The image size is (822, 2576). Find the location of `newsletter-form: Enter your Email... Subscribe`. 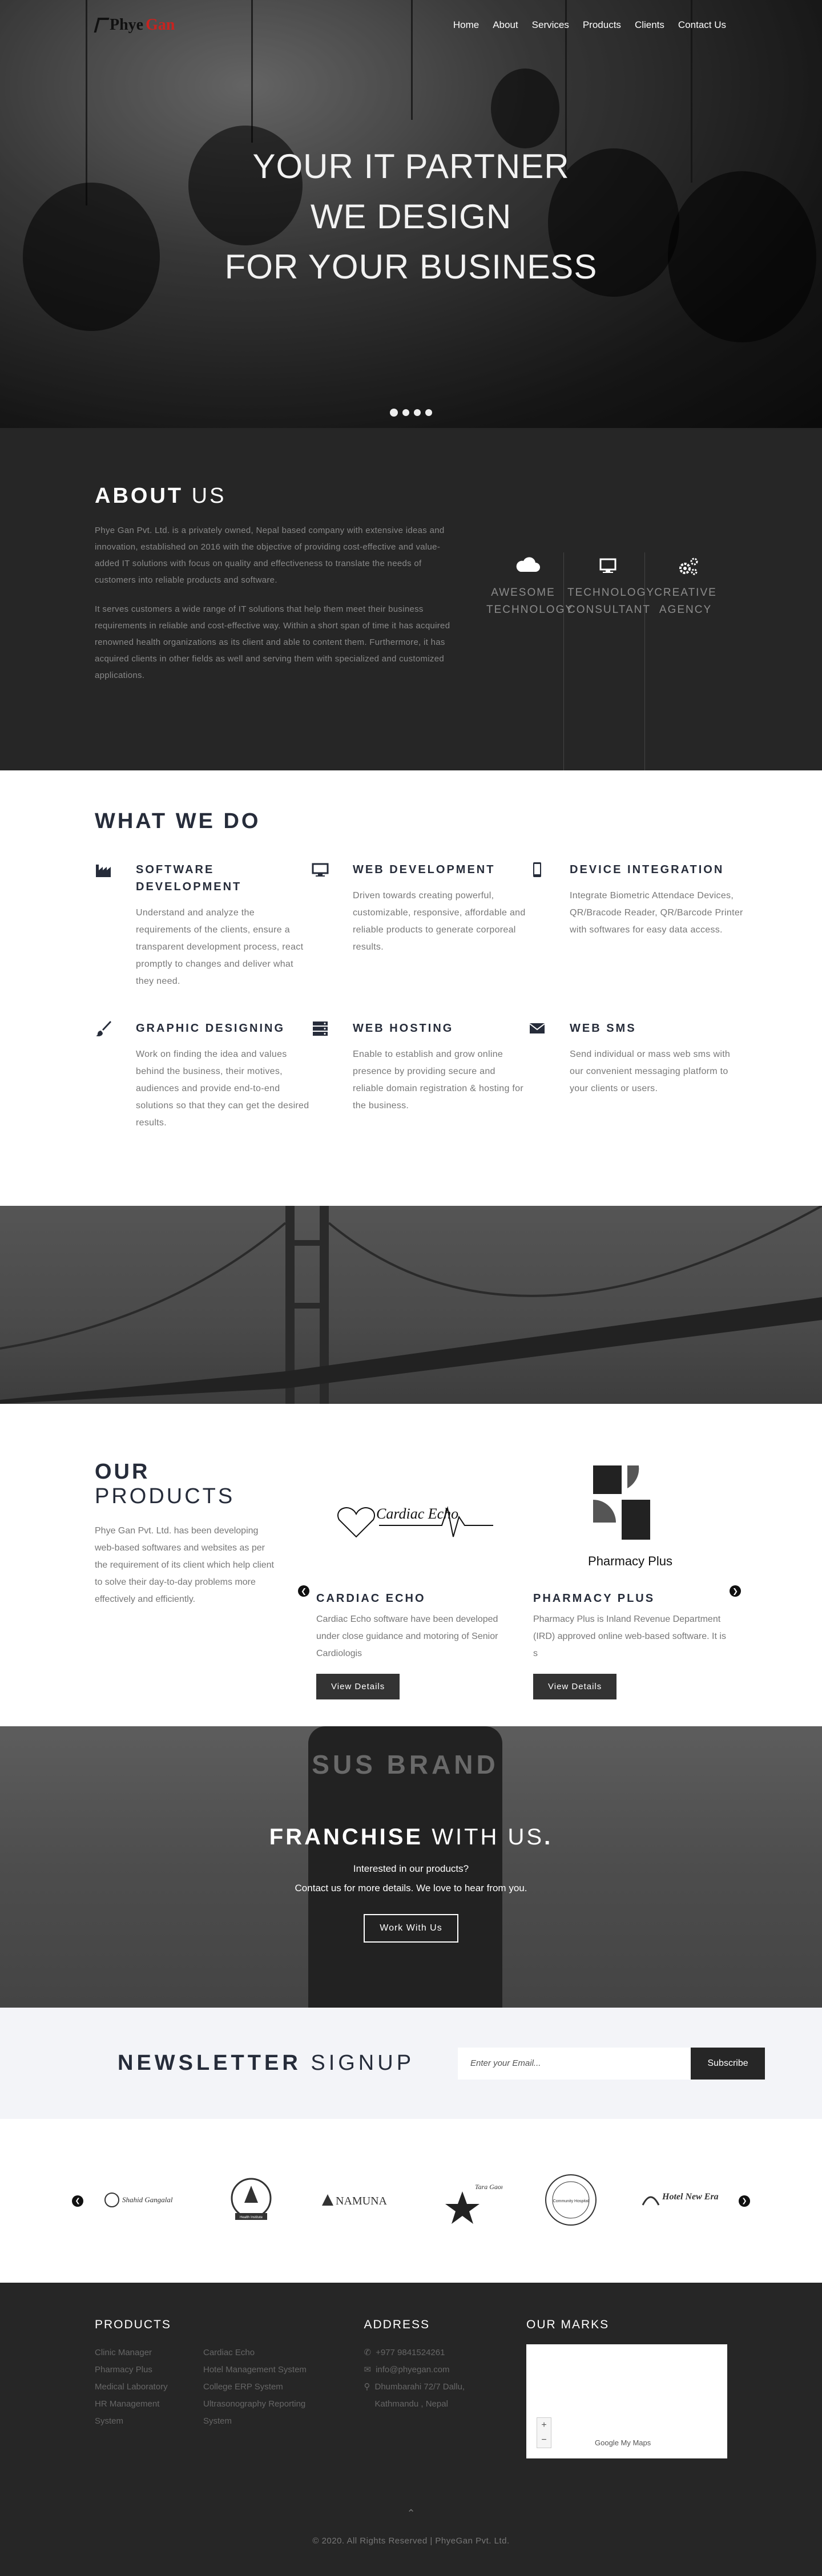

newsletter-form: Enter your Email... Subscribe is located at coordinates (611, 2063).